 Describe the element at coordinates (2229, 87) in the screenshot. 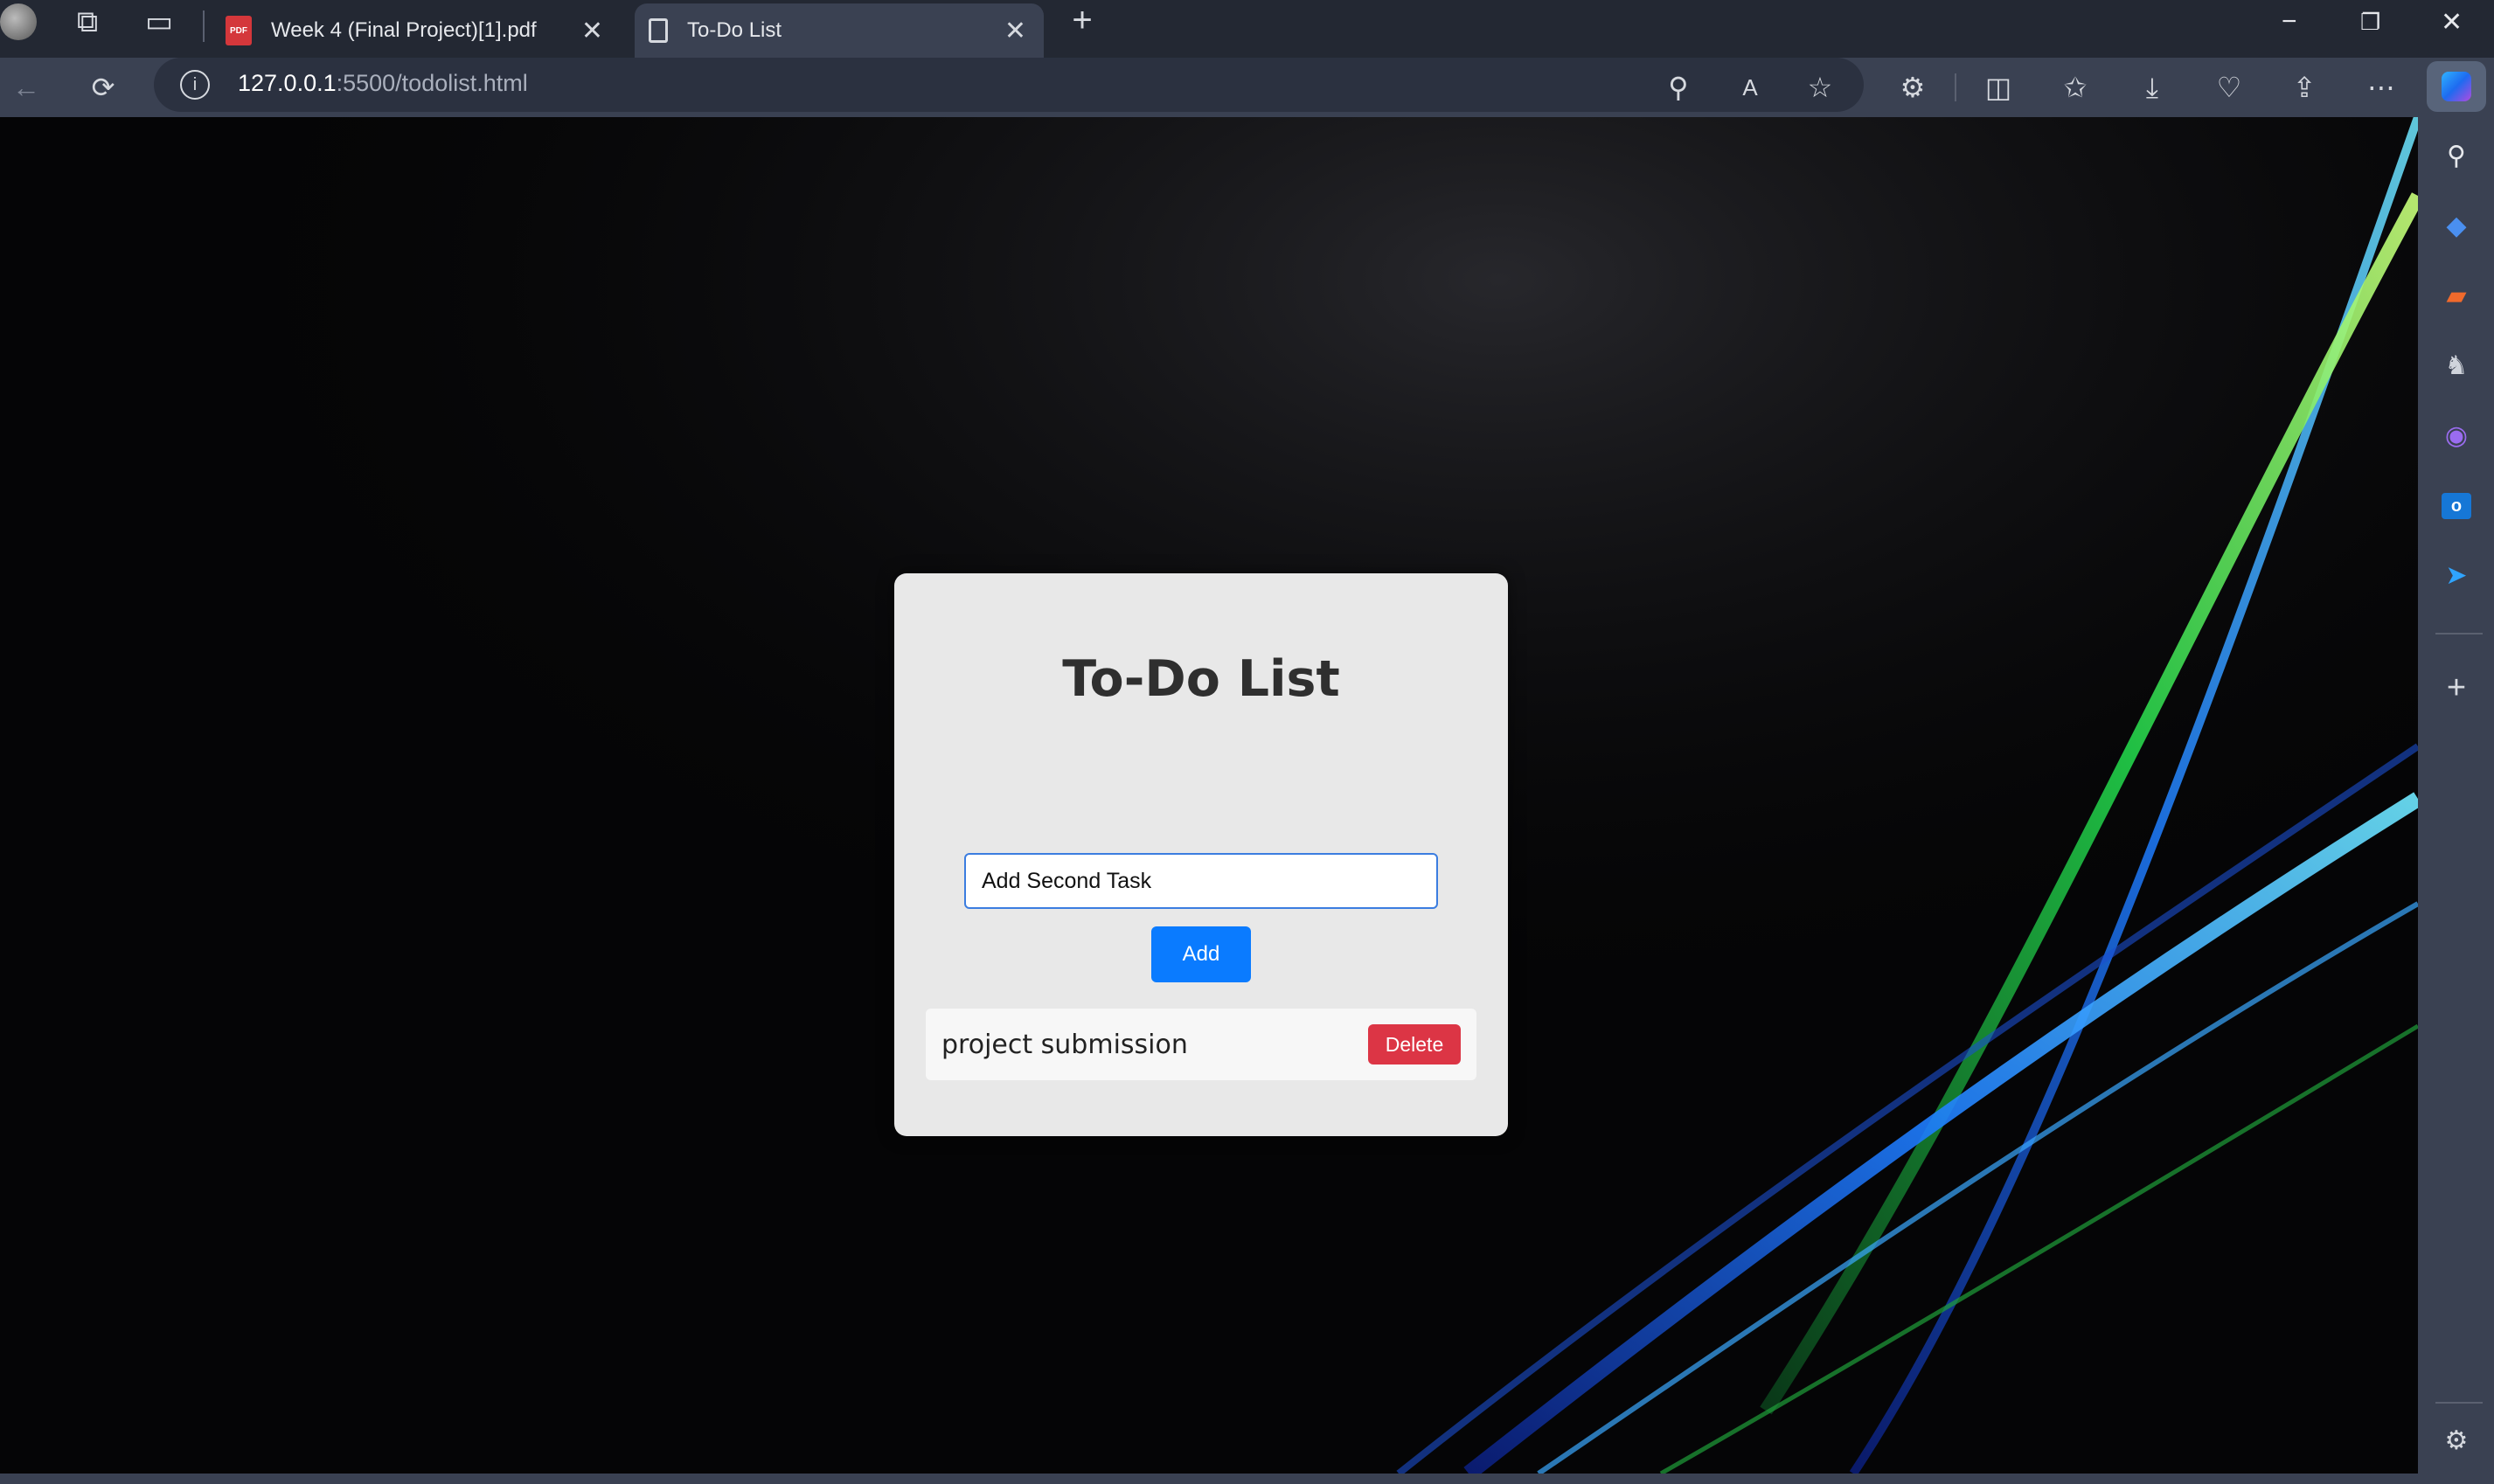

I see `browser-essentials-icon: ♡` at that location.